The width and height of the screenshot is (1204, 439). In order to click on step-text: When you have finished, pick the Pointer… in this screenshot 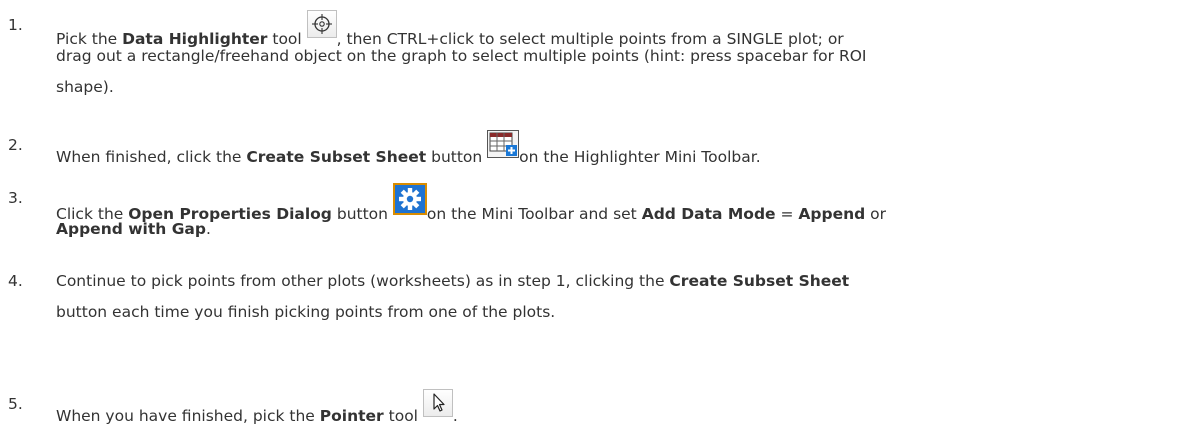, I will do `click(626, 407)`.